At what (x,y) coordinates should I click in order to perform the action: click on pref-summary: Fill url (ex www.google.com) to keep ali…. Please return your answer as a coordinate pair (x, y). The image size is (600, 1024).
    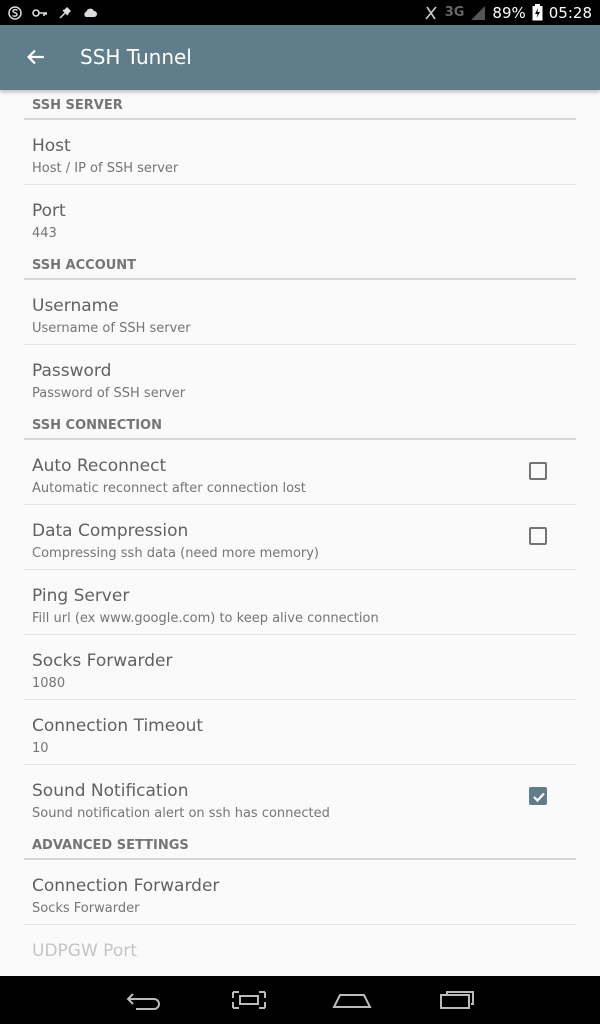
    Looking at the image, I should click on (205, 618).